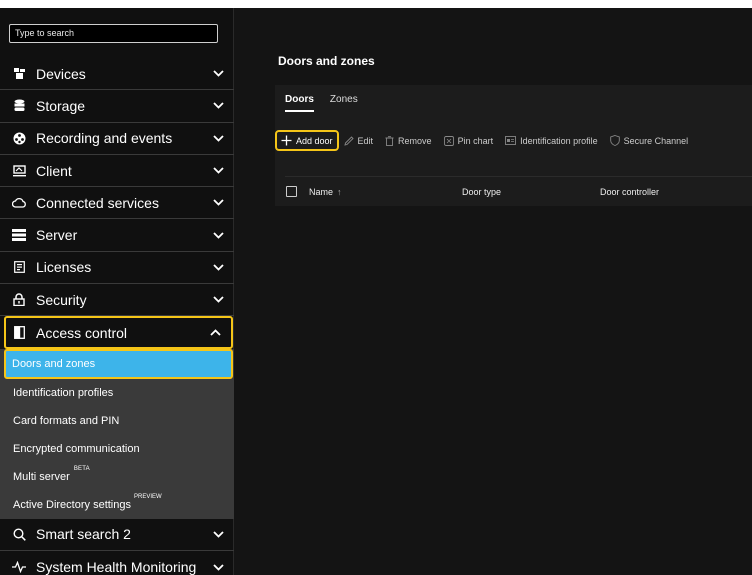 This screenshot has width=752, height=575. What do you see at coordinates (19, 138) in the screenshot?
I see `recording-icon` at bounding box center [19, 138].